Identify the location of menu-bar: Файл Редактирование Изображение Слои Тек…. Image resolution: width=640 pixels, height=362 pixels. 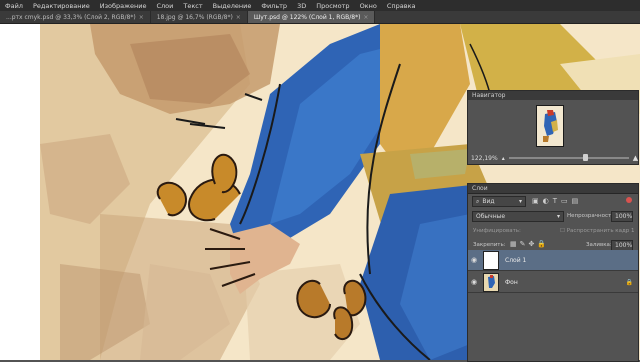
(320, 5).